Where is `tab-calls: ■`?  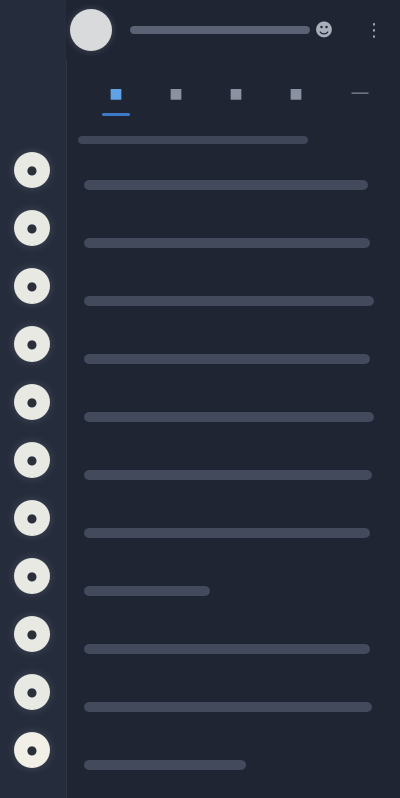 tab-calls: ■ is located at coordinates (236, 94).